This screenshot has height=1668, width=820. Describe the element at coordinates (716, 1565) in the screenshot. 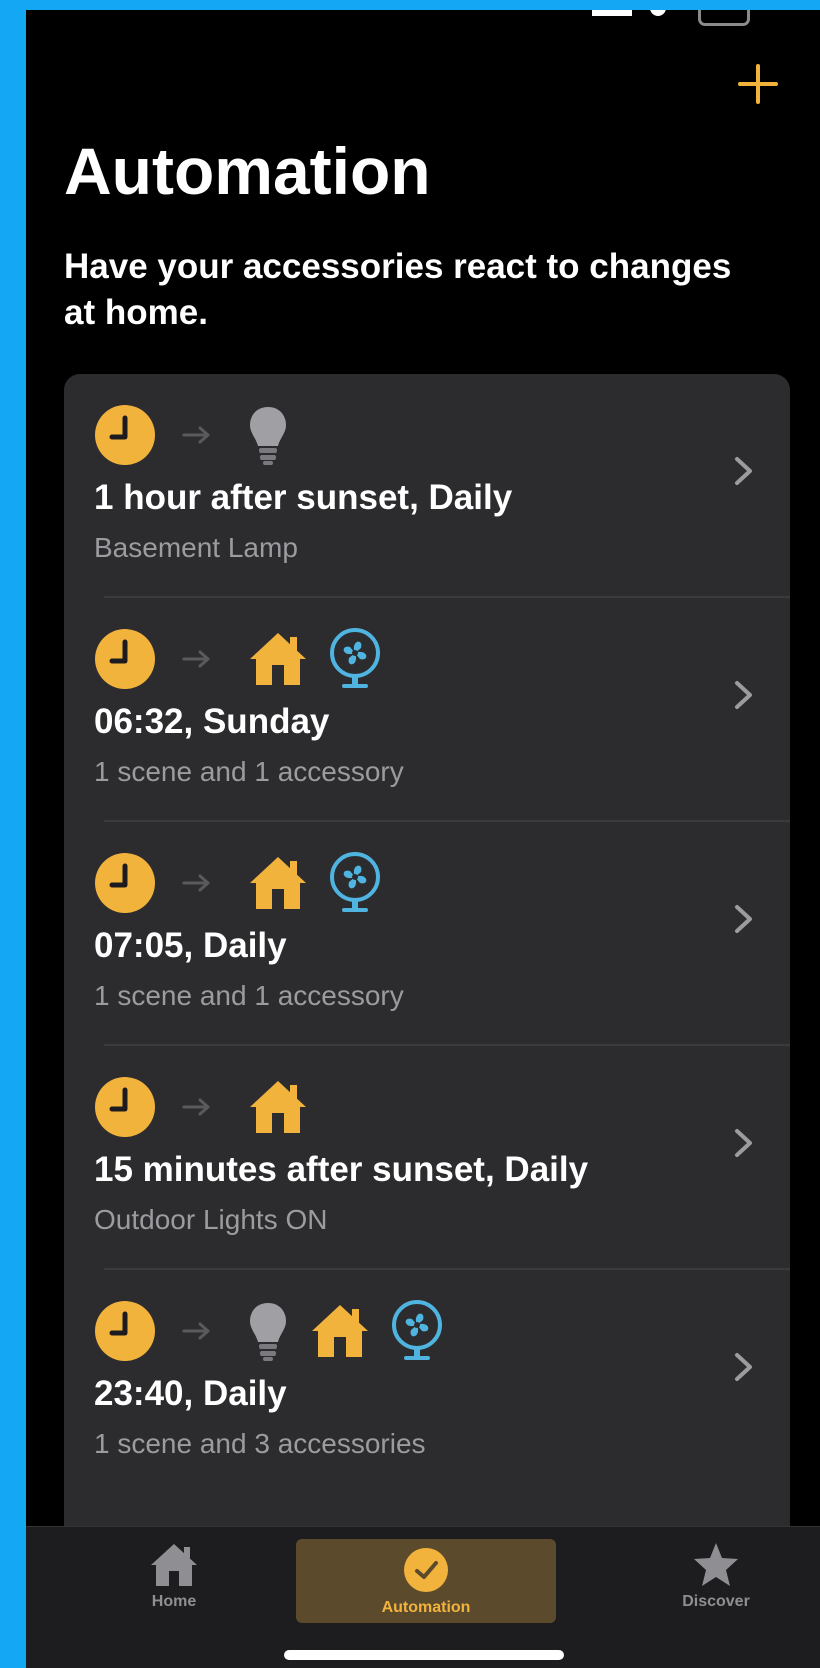

I see `star-icon` at that location.